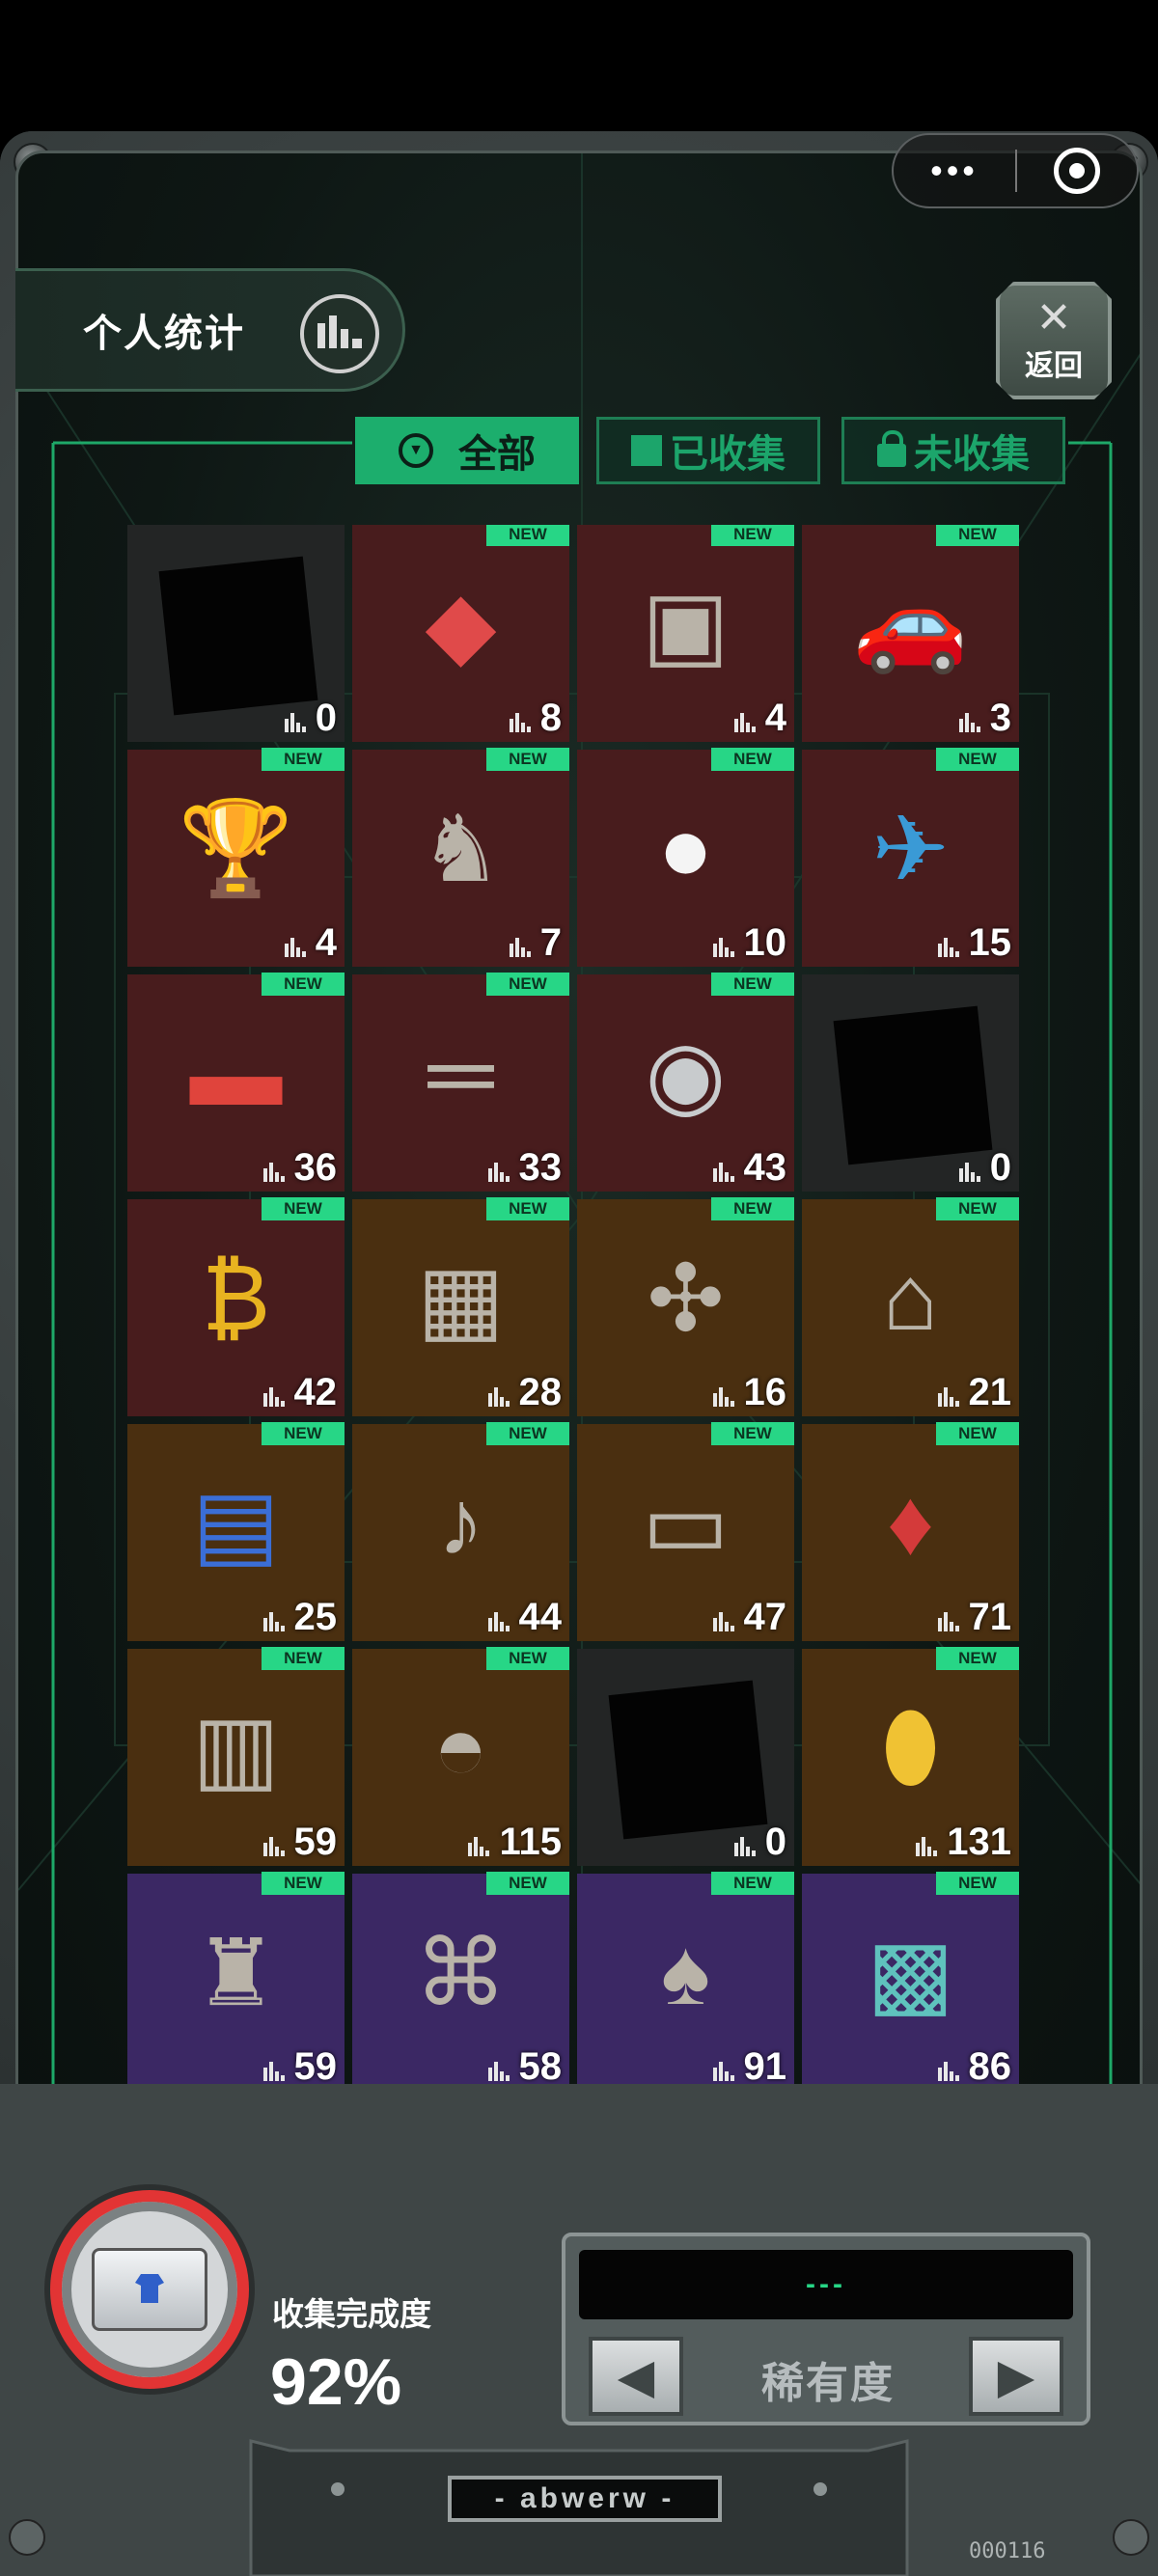  What do you see at coordinates (765, 1167) in the screenshot?
I see `item-count-value: 43` at bounding box center [765, 1167].